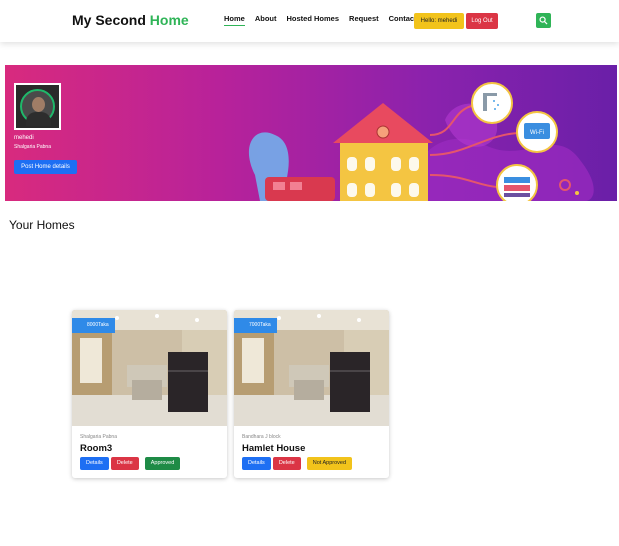  Describe the element at coordinates (42, 225) in the screenshot. I see `page-title: Your Homes` at that location.